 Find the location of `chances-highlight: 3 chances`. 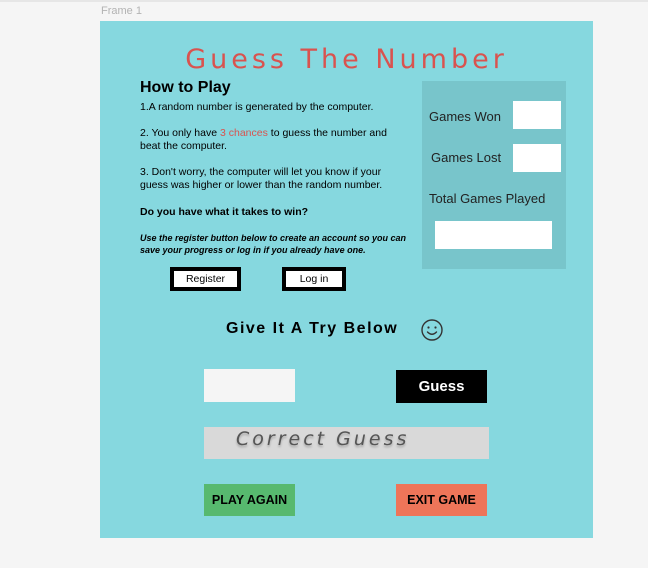

chances-highlight: 3 chances is located at coordinates (244, 133).